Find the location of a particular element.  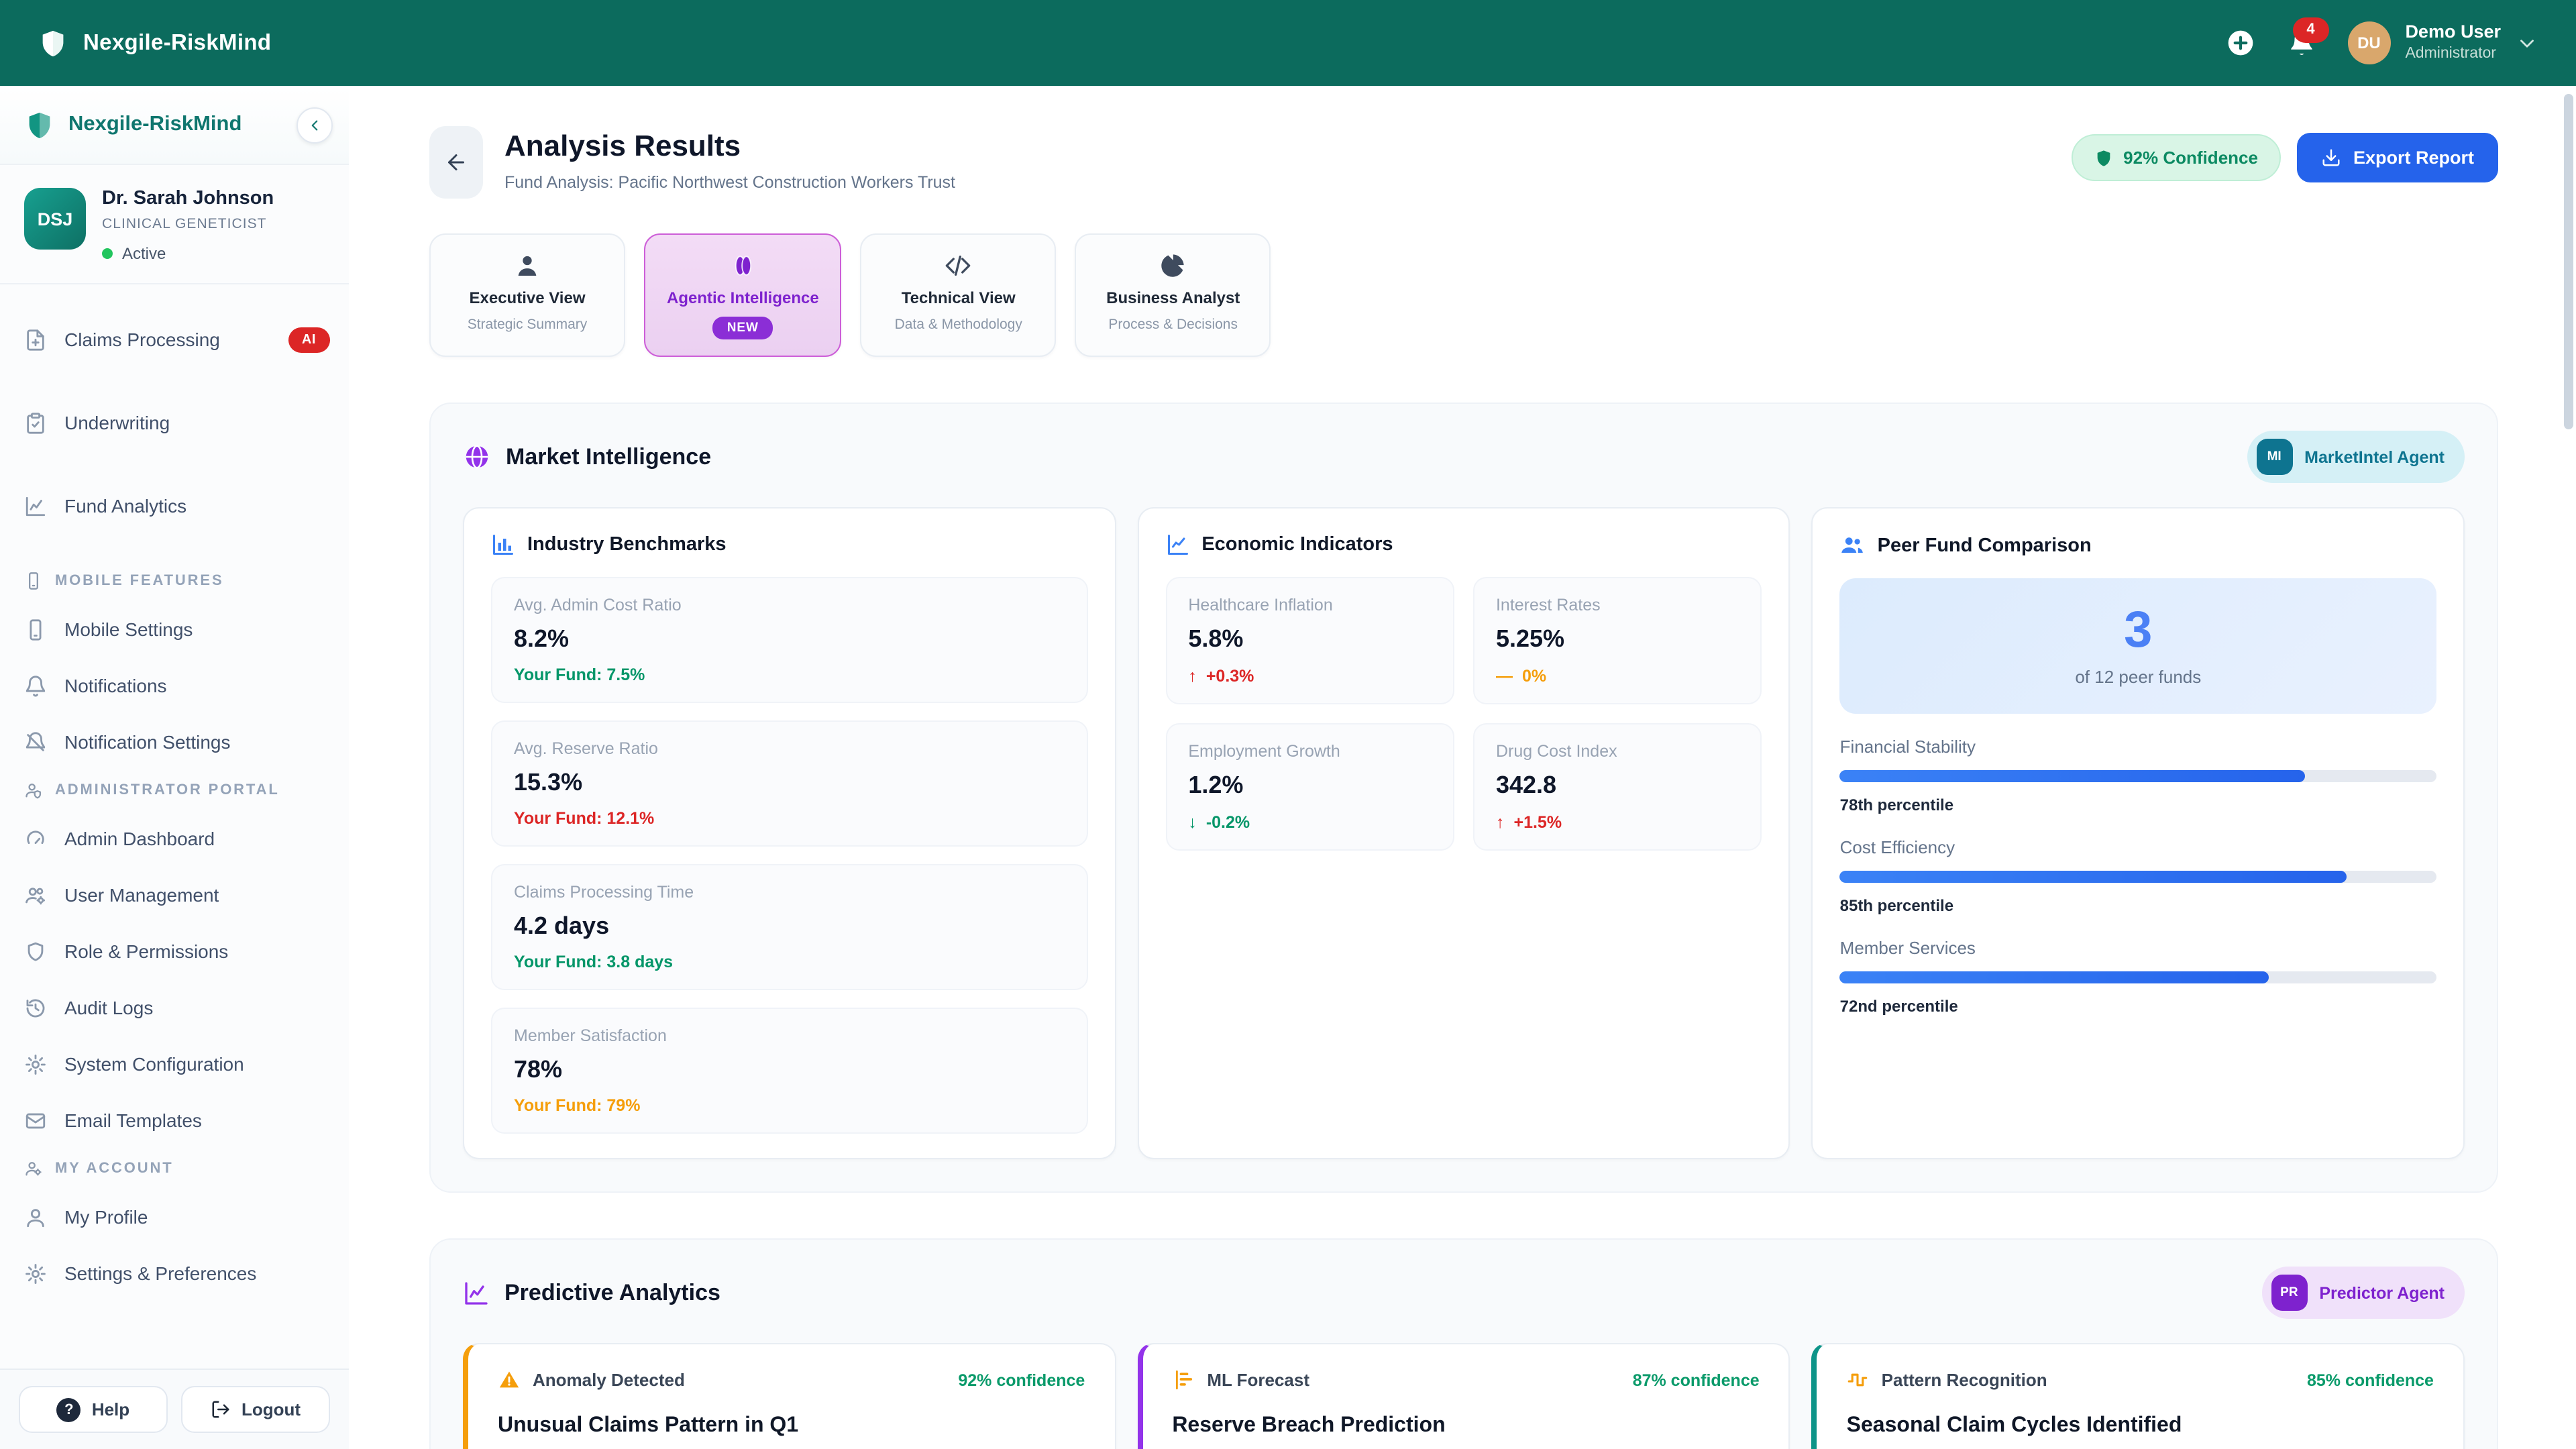

code-icon is located at coordinates (958, 266).